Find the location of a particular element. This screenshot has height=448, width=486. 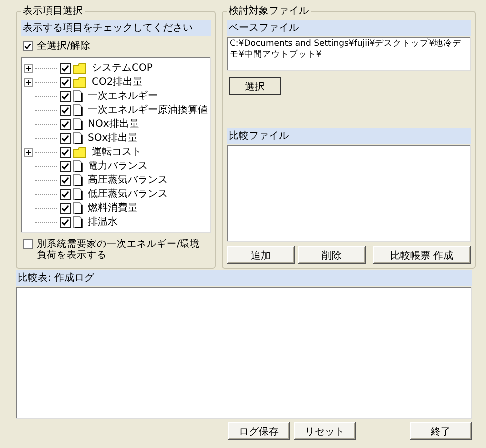

footer-button: 終了 is located at coordinates (441, 431).